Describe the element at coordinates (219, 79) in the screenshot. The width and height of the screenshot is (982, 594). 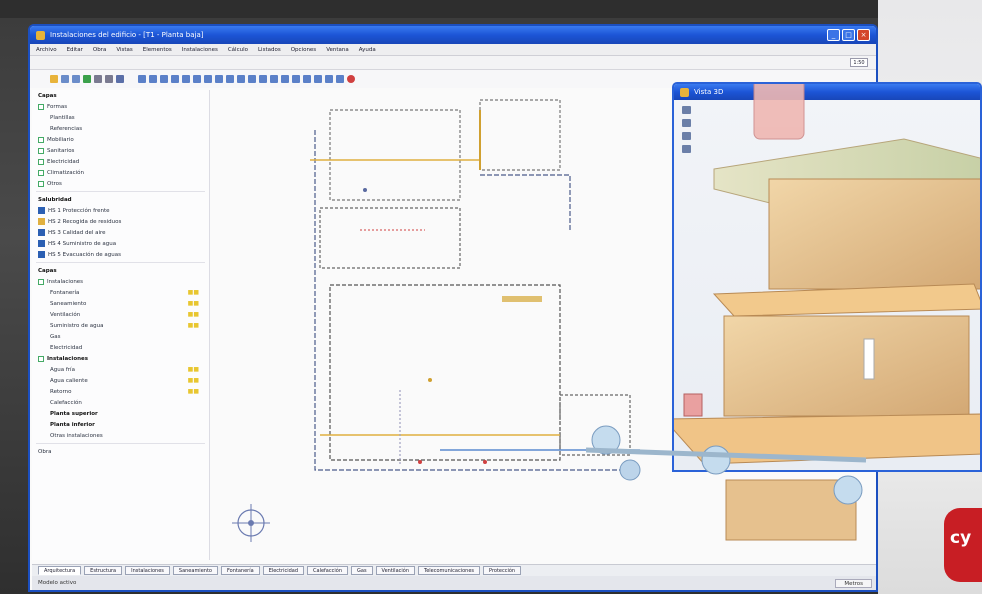
I see `pan-icon` at that location.